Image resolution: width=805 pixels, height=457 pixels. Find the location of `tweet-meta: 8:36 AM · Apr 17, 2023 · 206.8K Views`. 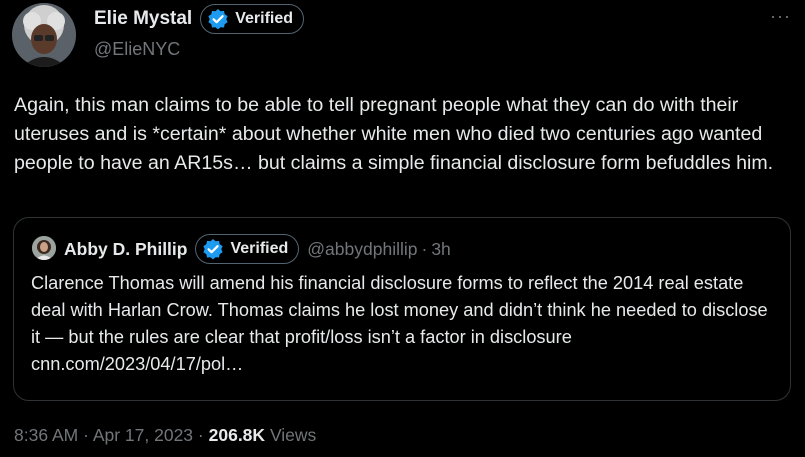

tweet-meta: 8:36 AM · Apr 17, 2023 · 206.8K Views is located at coordinates (165, 435).